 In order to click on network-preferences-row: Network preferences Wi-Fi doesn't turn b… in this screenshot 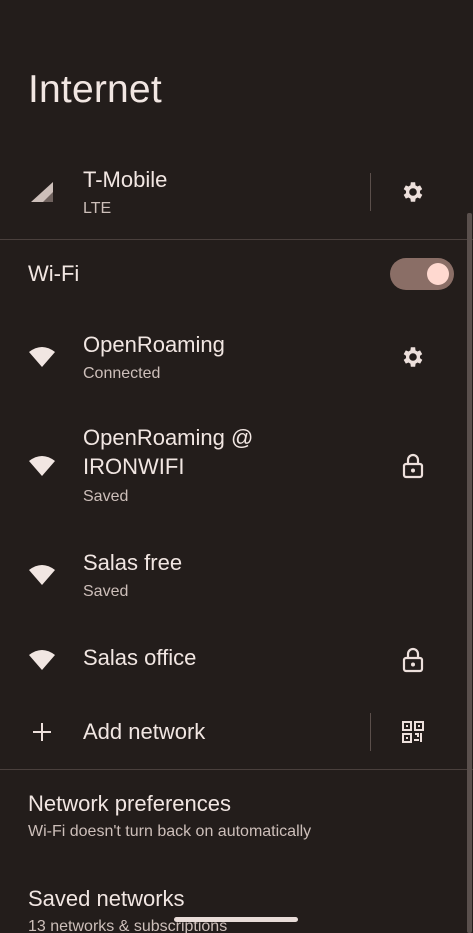, I will do `click(236, 815)`.